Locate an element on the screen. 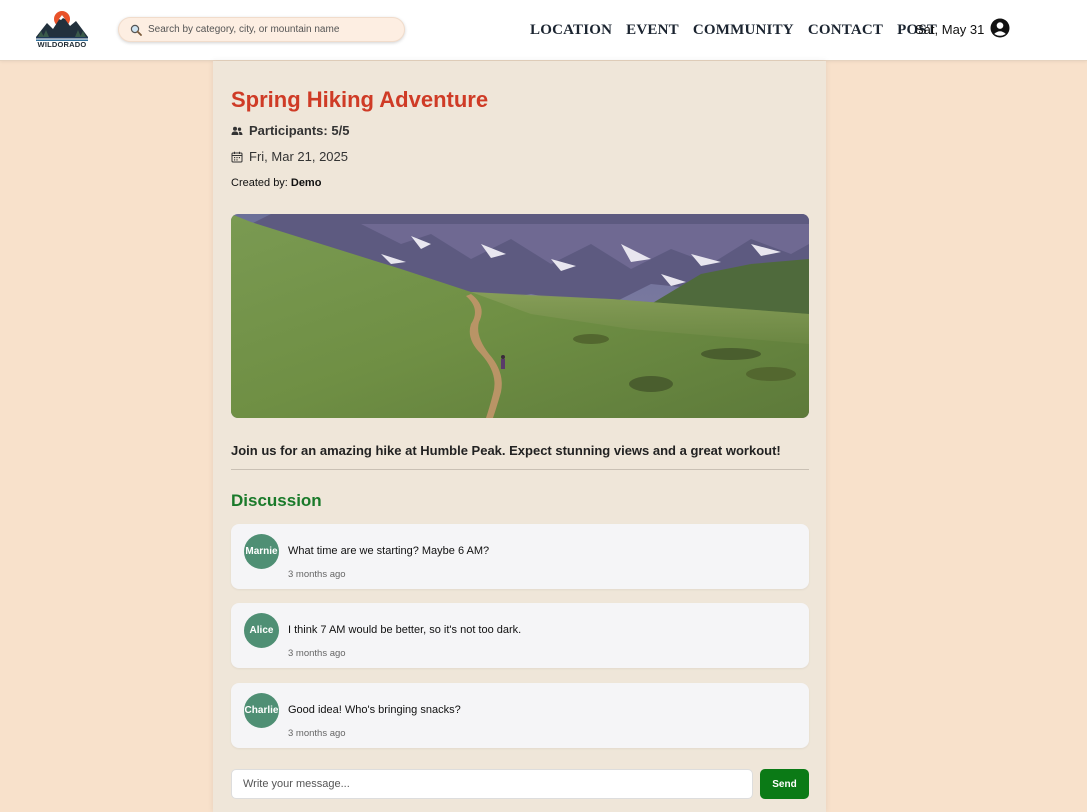  main-nav: LOCATION EVENT COMMUNITY CONTACT POST is located at coordinates (740, 30).